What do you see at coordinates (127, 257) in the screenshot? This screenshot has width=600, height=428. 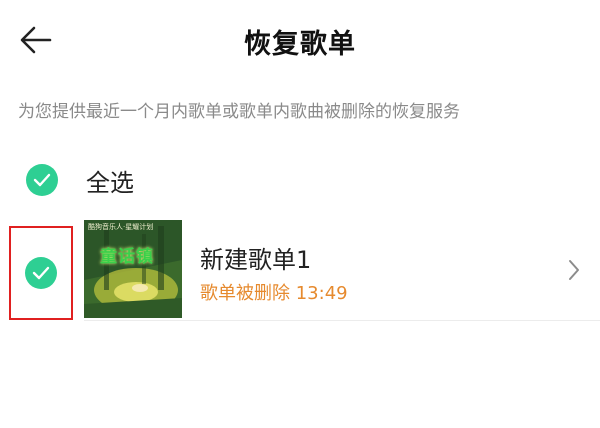 I see `cover-title: 童话镇` at bounding box center [127, 257].